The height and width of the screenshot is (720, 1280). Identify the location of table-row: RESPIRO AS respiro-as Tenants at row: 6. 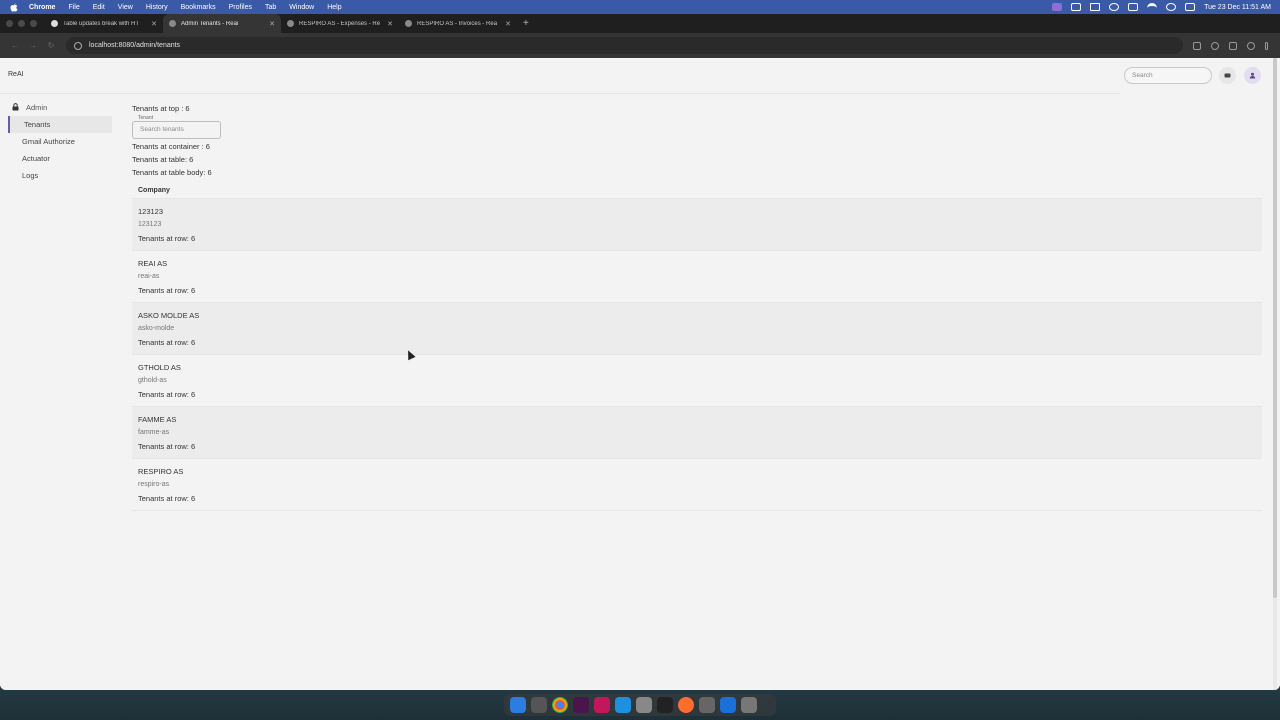
(697, 485).